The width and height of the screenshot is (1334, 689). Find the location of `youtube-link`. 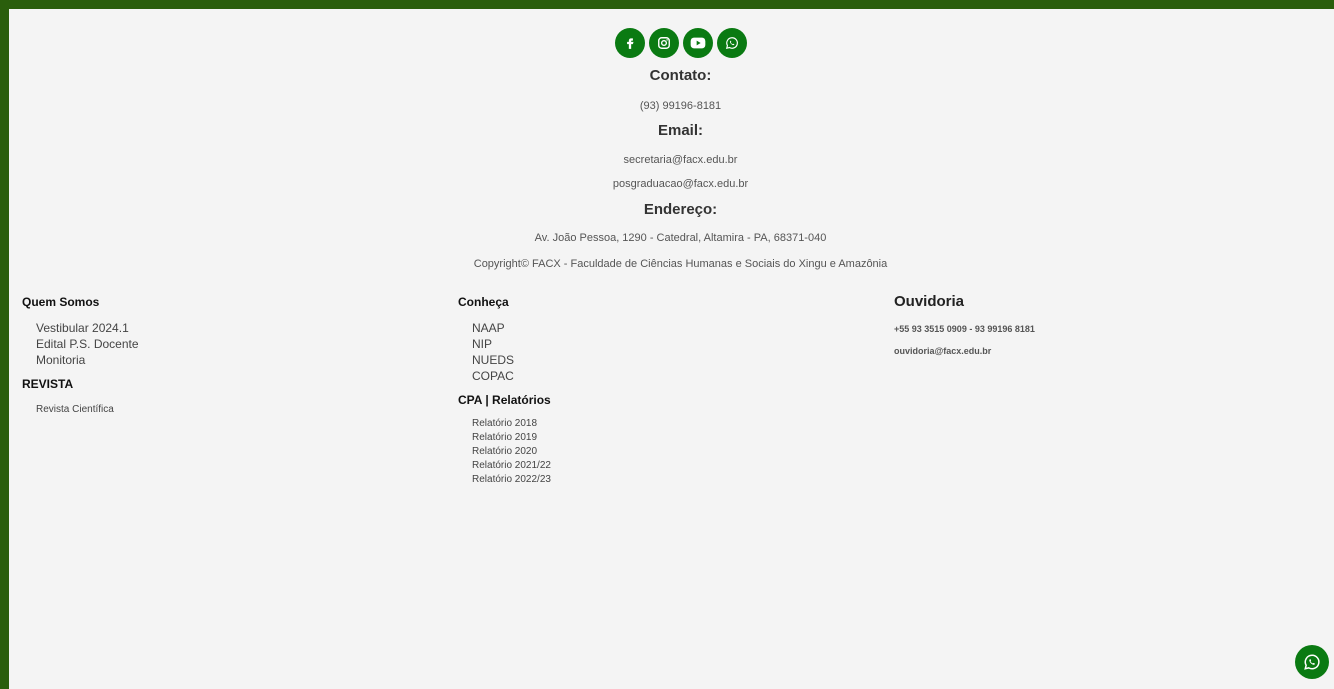

youtube-link is located at coordinates (697, 43).